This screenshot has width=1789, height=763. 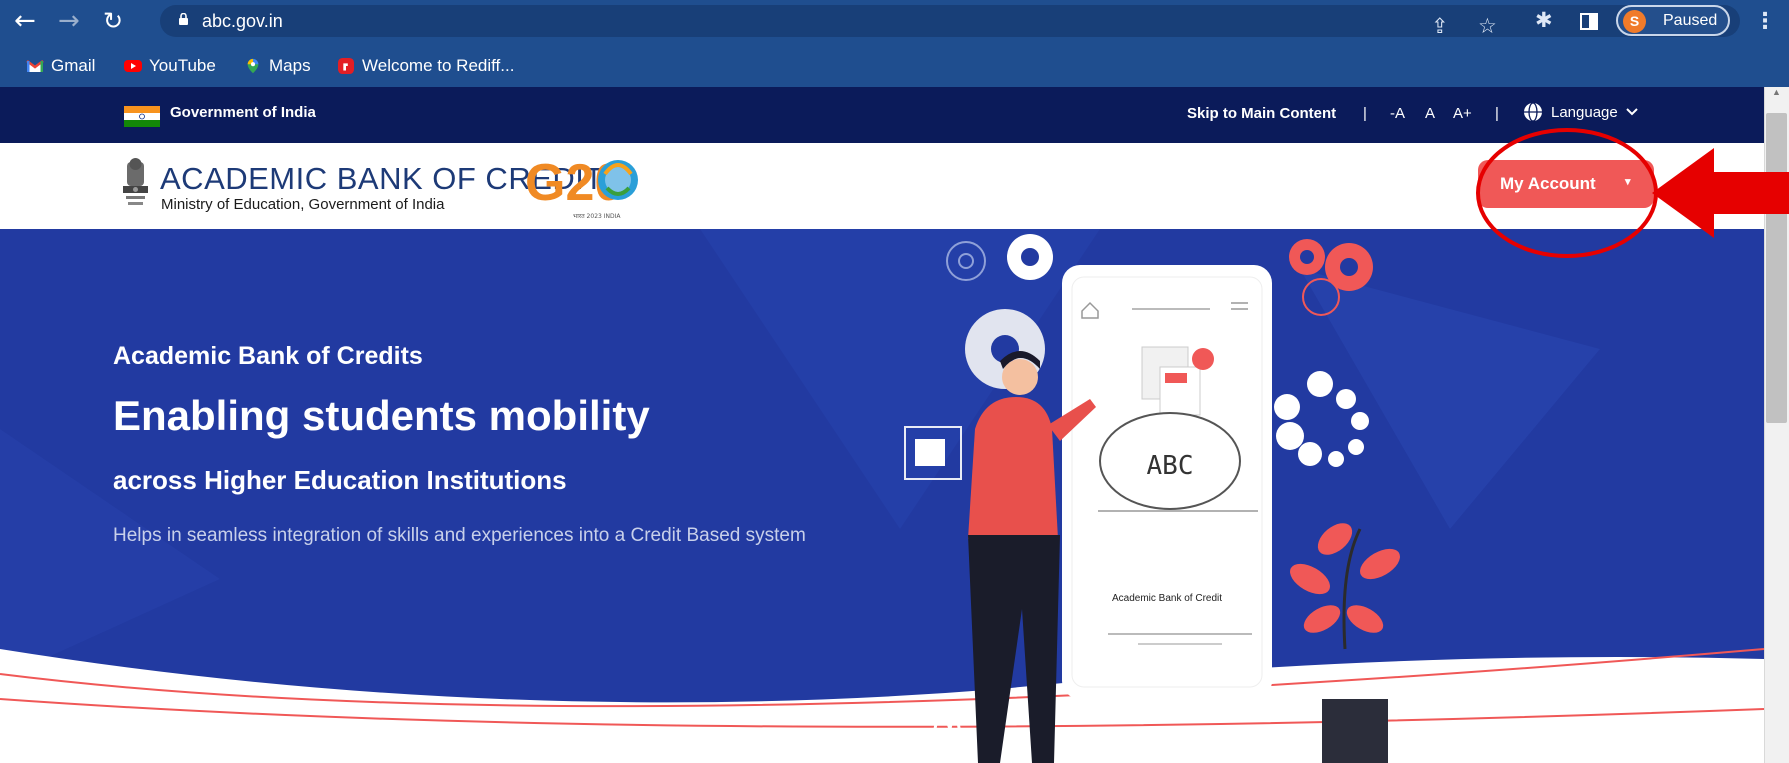 What do you see at coordinates (1589, 21) in the screenshot?
I see `side-panel-icon` at bounding box center [1589, 21].